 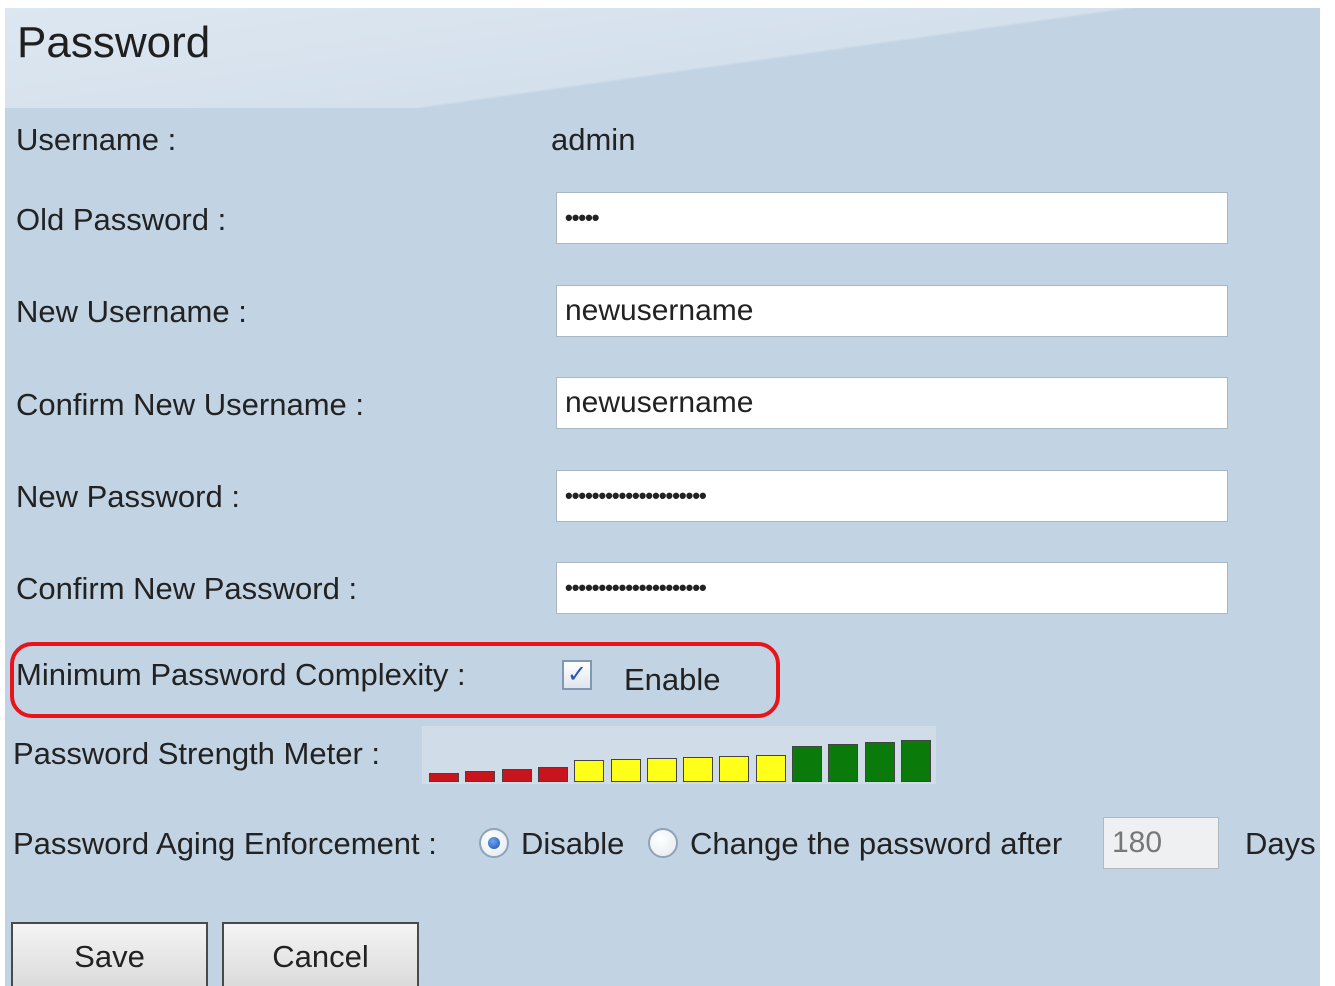 What do you see at coordinates (892, 218) in the screenshot?
I see `old-password-field: •••••` at bounding box center [892, 218].